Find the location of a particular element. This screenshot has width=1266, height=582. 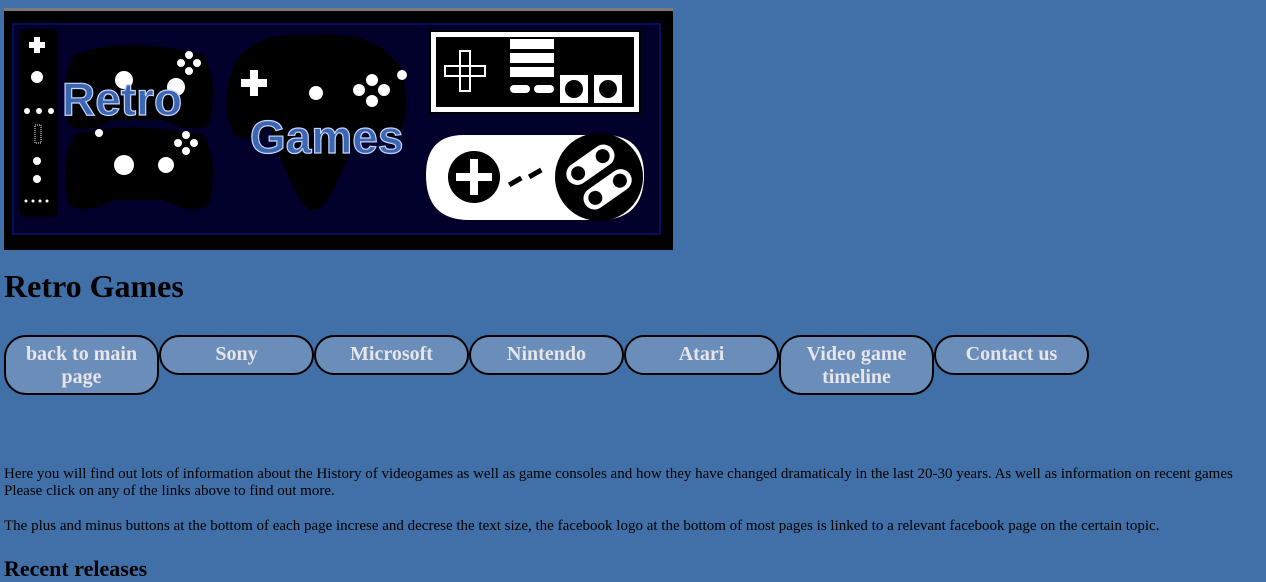

page-title: Retro Games is located at coordinates (94, 286).